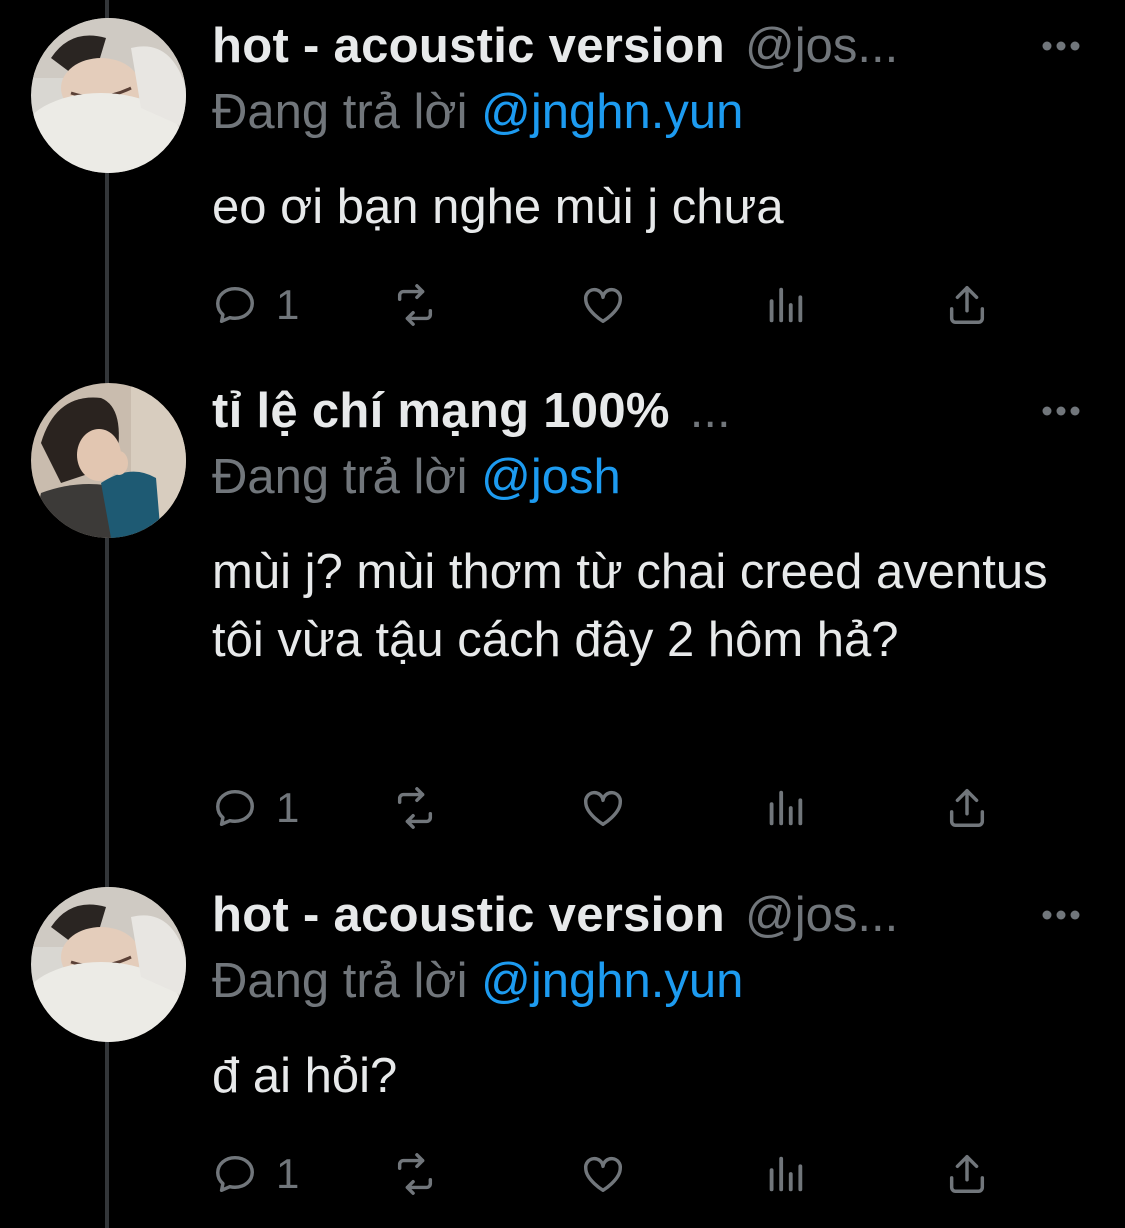 The width and height of the screenshot is (1125, 1228). Describe the element at coordinates (305, 1076) in the screenshot. I see `tweet-text: đ ai hỏi?` at that location.